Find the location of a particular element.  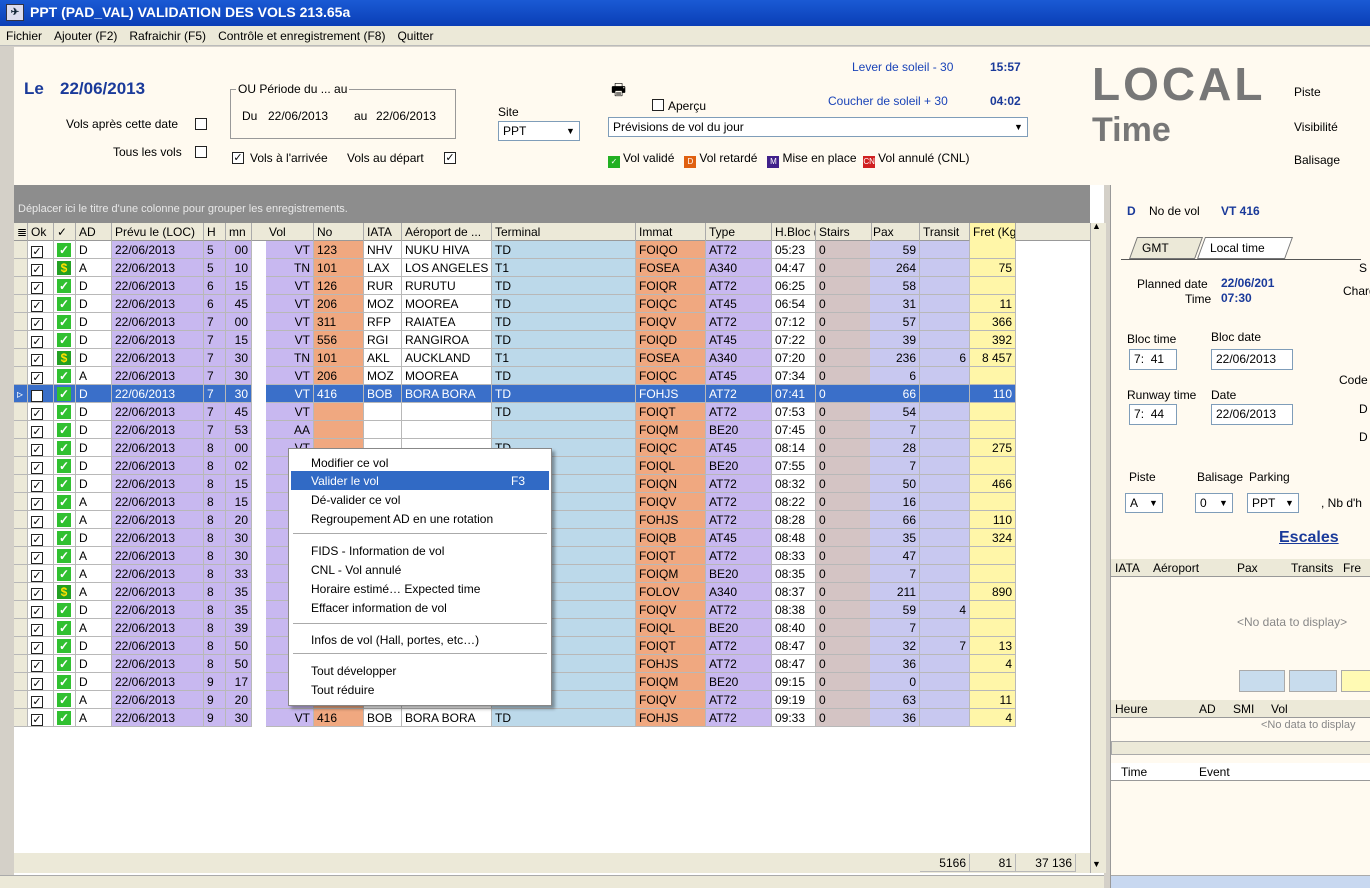

table-row: ✓✓D22/06/2013800VTTDFOIQCAT4508:14028275 is located at coordinates (552, 448).